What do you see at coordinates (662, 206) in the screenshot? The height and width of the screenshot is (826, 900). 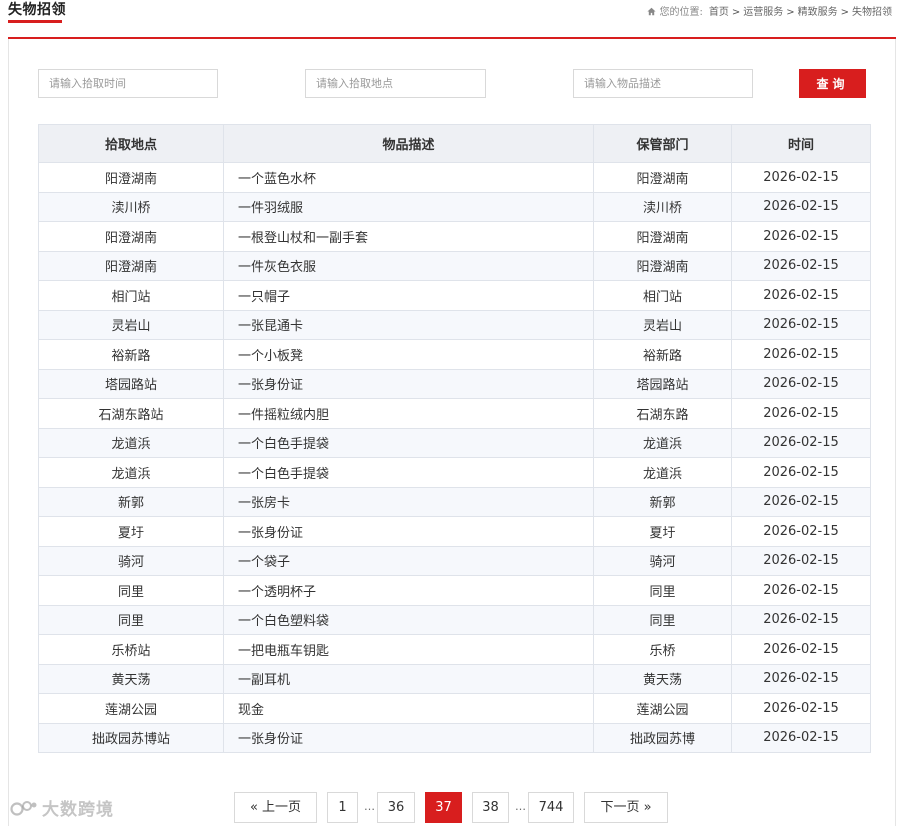 I see `cell-department: 渎川桥` at bounding box center [662, 206].